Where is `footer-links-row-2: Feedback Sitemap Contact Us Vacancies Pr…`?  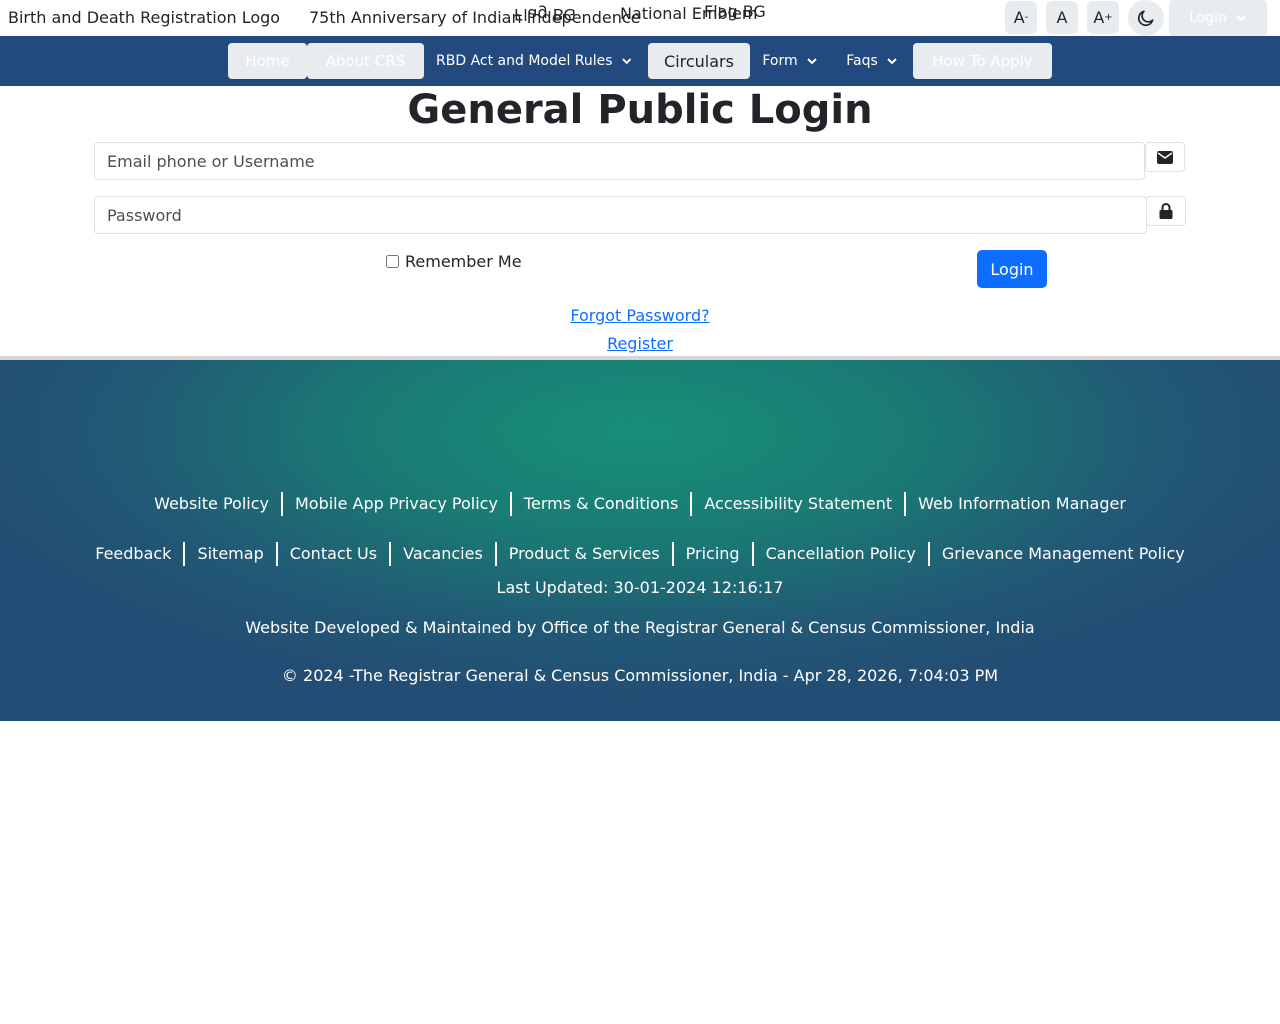
footer-links-row-2: Feedback Sitemap Contact Us Vacancies Pr… is located at coordinates (640, 554).